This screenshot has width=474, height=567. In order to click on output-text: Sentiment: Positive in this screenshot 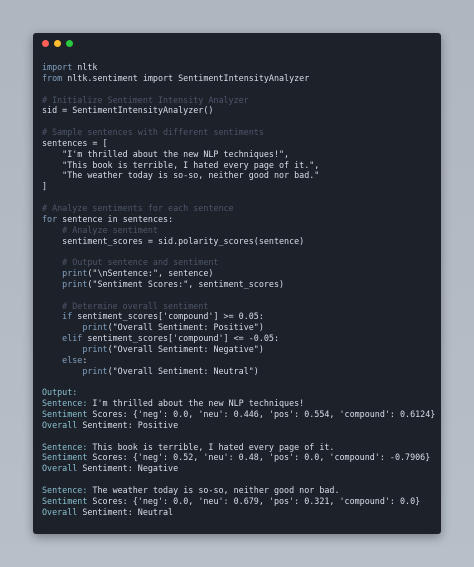, I will do `click(128, 424)`.